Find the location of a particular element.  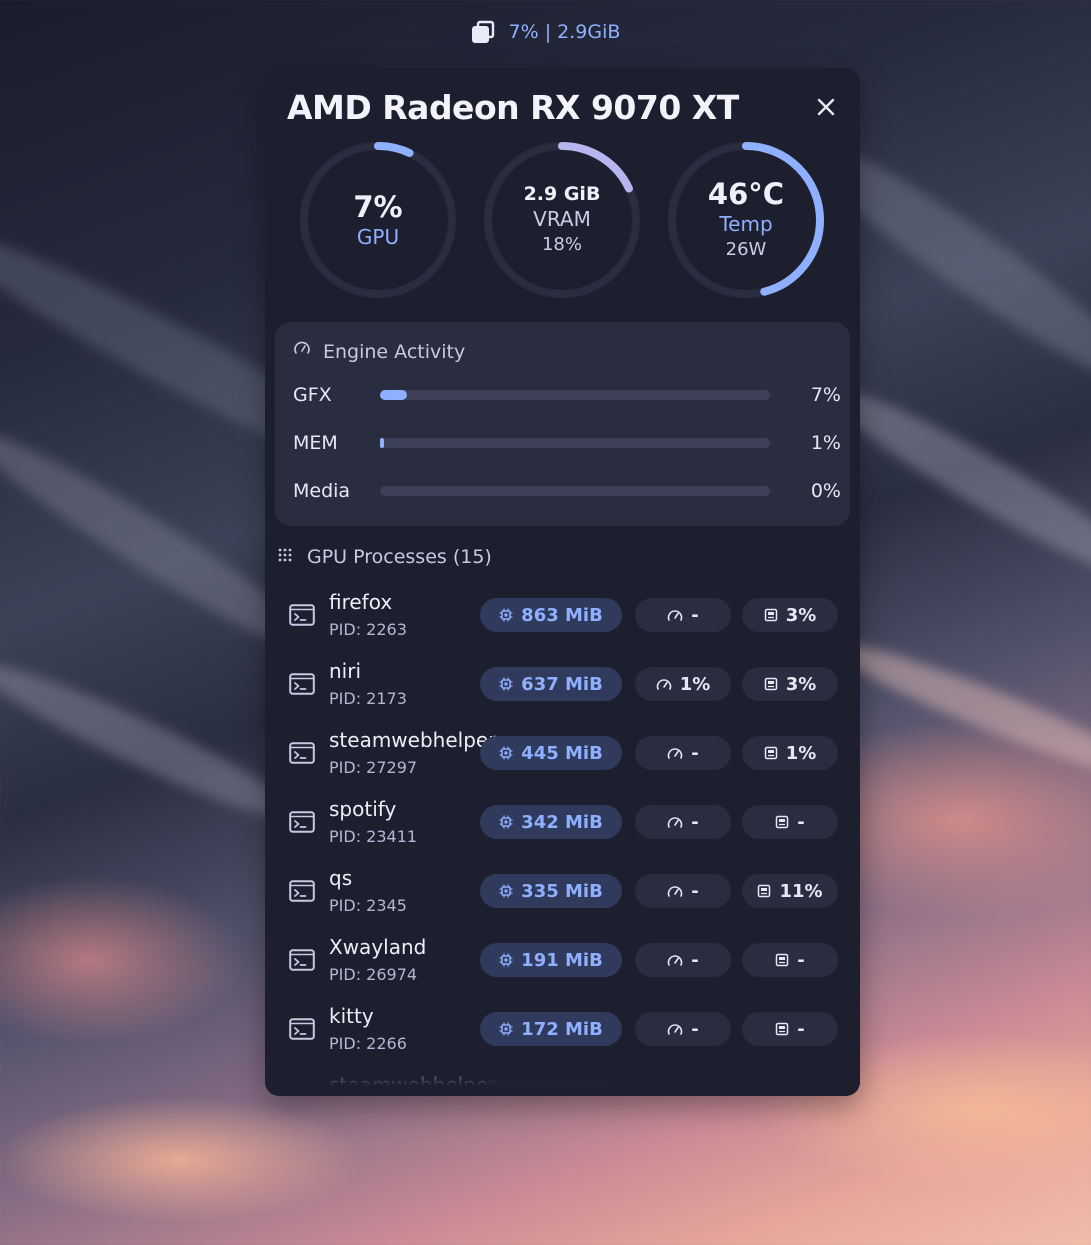

process-vram-pill: 191 MiB is located at coordinates (551, 960).